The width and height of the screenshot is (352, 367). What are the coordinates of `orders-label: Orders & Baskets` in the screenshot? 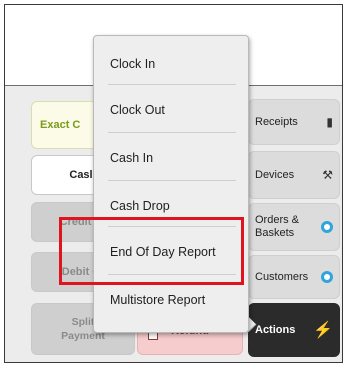 It's located at (277, 226).